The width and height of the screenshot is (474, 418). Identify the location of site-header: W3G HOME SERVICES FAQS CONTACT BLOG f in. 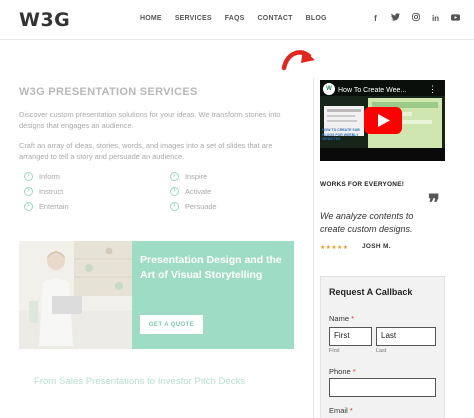
(237, 20).